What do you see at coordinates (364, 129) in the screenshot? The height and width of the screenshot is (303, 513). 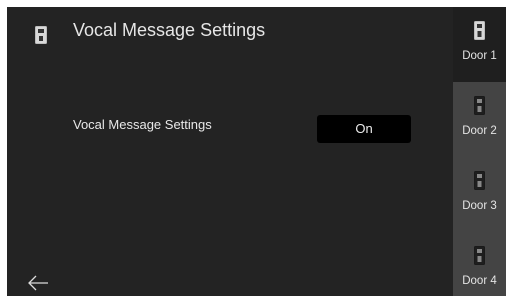 I see `vocal-message-toggle-button: On` at bounding box center [364, 129].